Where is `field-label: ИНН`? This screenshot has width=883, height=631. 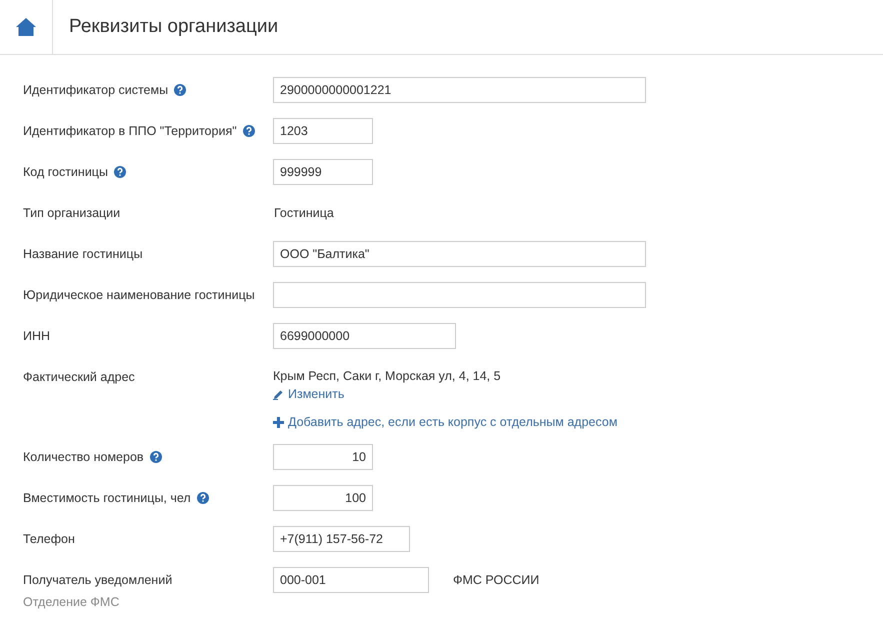 field-label: ИНН is located at coordinates (36, 336).